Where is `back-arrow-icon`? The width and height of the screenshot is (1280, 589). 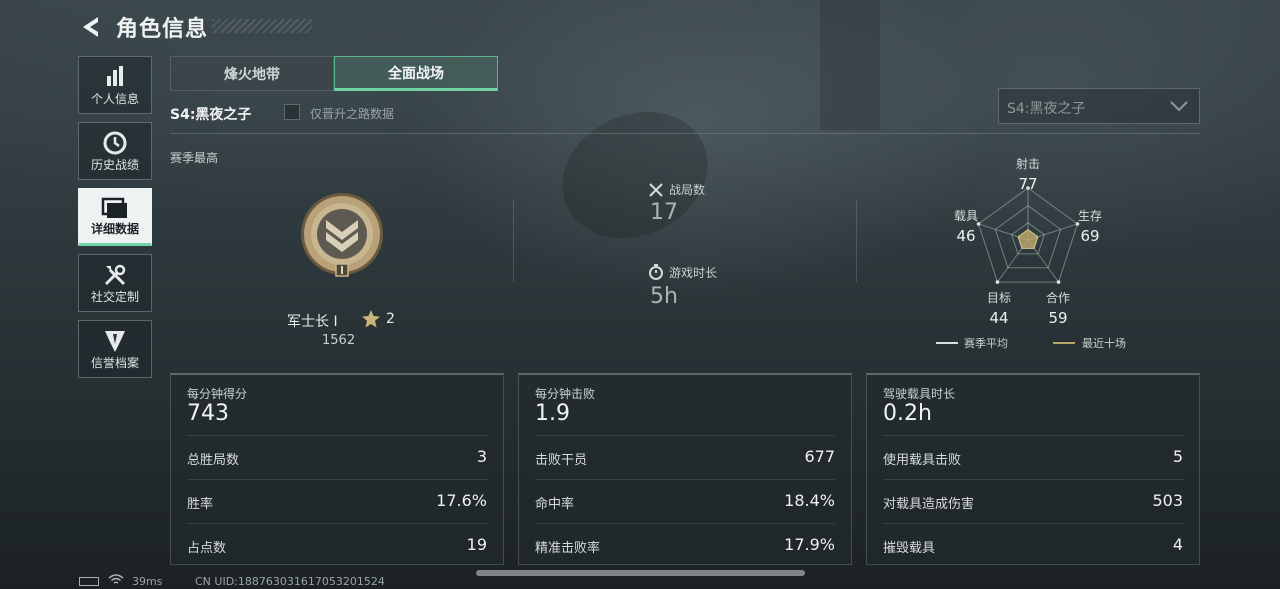 back-arrow-icon is located at coordinates (90, 27).